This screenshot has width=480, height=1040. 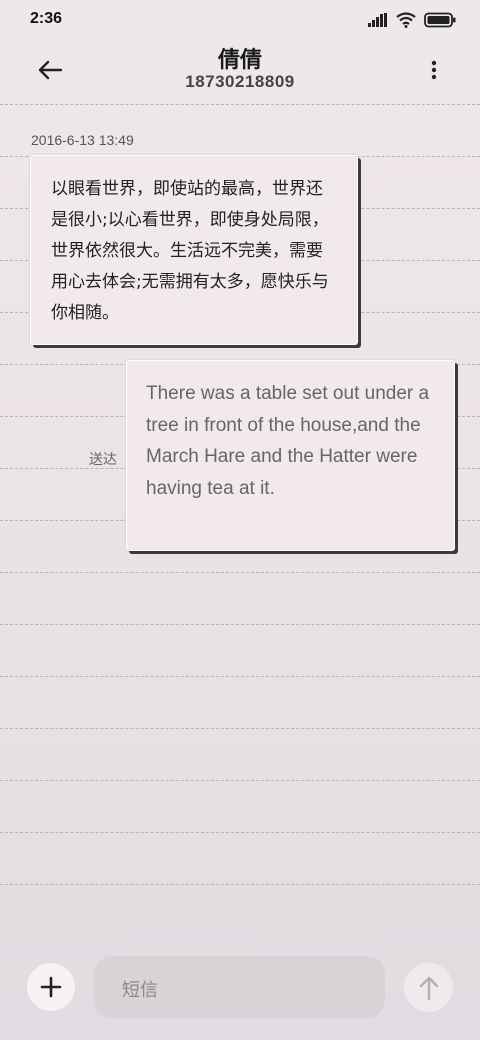 What do you see at coordinates (440, 20) in the screenshot?
I see `battery-icon` at bounding box center [440, 20].